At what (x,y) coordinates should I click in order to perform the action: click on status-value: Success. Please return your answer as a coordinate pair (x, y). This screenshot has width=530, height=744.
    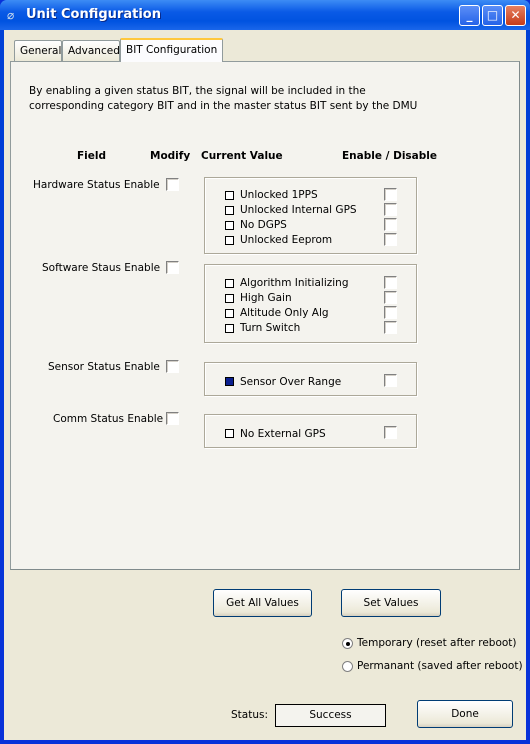
    Looking at the image, I should click on (330, 715).